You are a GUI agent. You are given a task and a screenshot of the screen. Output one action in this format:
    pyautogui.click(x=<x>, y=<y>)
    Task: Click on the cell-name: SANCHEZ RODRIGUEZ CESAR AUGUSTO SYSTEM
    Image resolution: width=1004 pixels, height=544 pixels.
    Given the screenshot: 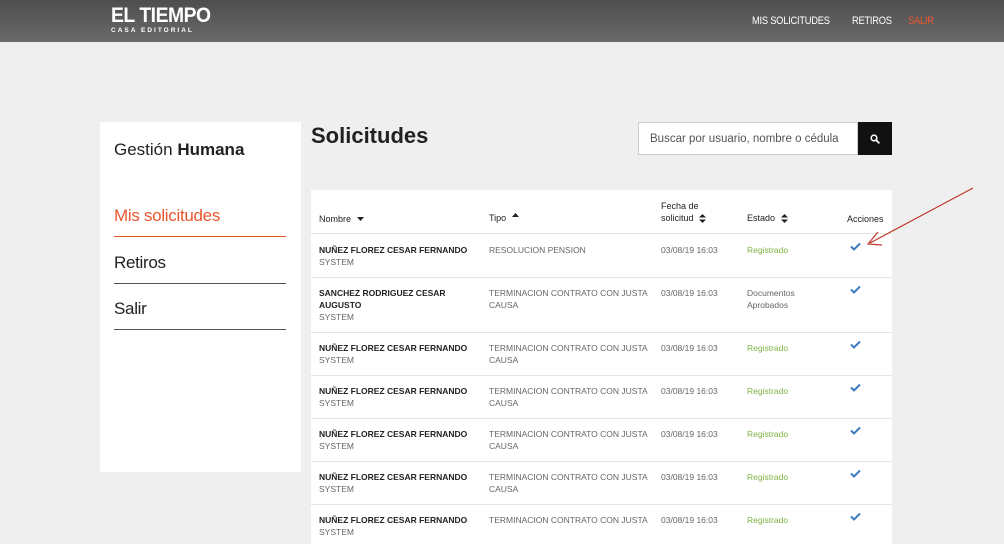 What is the action you would take?
    pyautogui.click(x=399, y=305)
    